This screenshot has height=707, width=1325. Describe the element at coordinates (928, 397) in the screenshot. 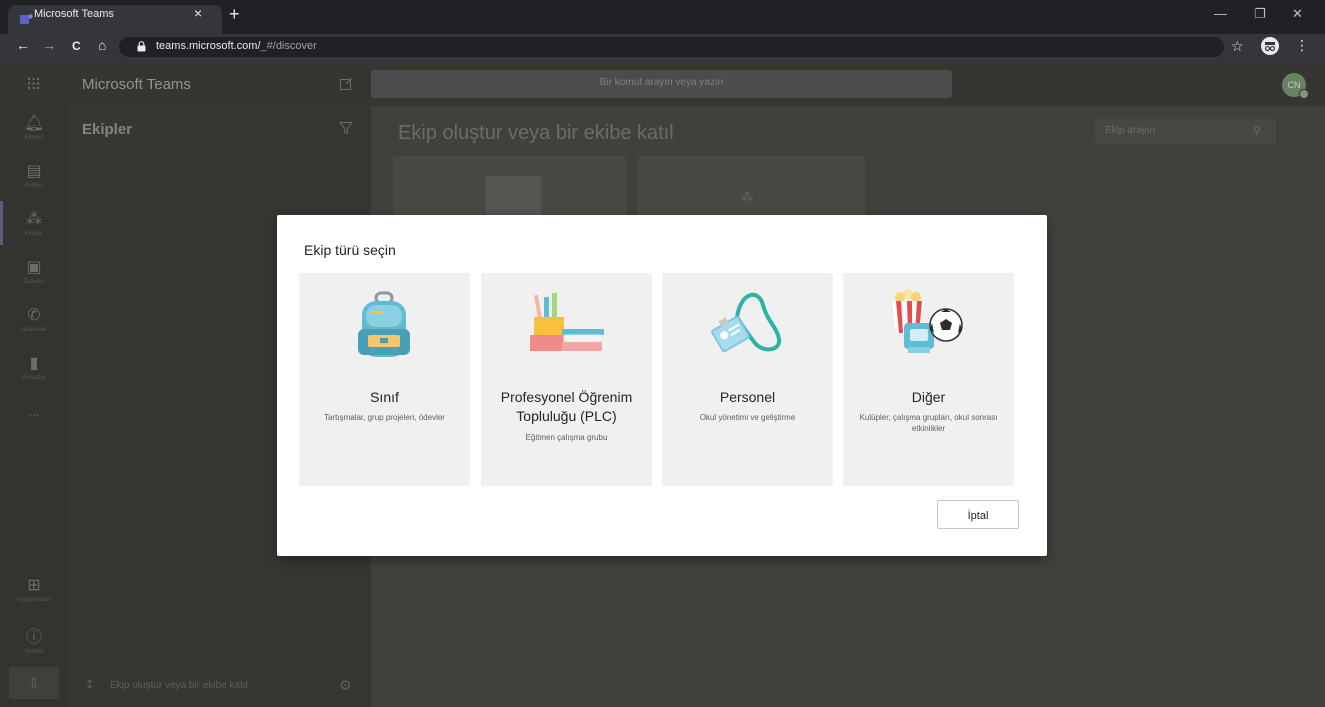

I see `card-title: Diğer` at that location.